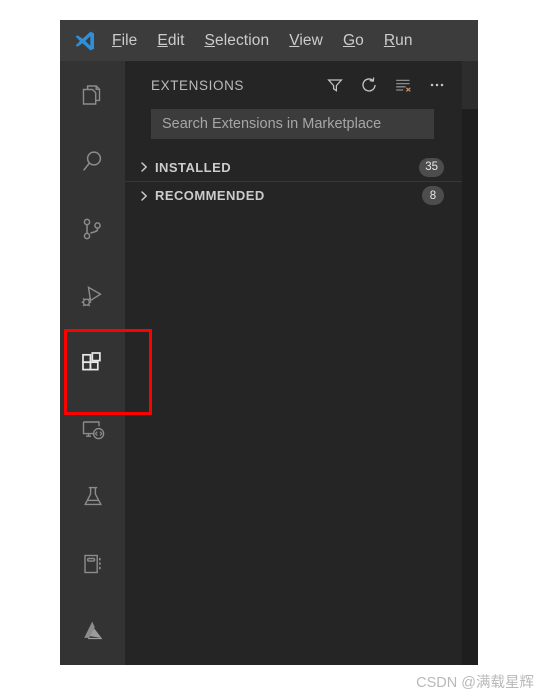  Describe the element at coordinates (210, 195) in the screenshot. I see `section-label-recommended: RECOMMENDED` at that location.